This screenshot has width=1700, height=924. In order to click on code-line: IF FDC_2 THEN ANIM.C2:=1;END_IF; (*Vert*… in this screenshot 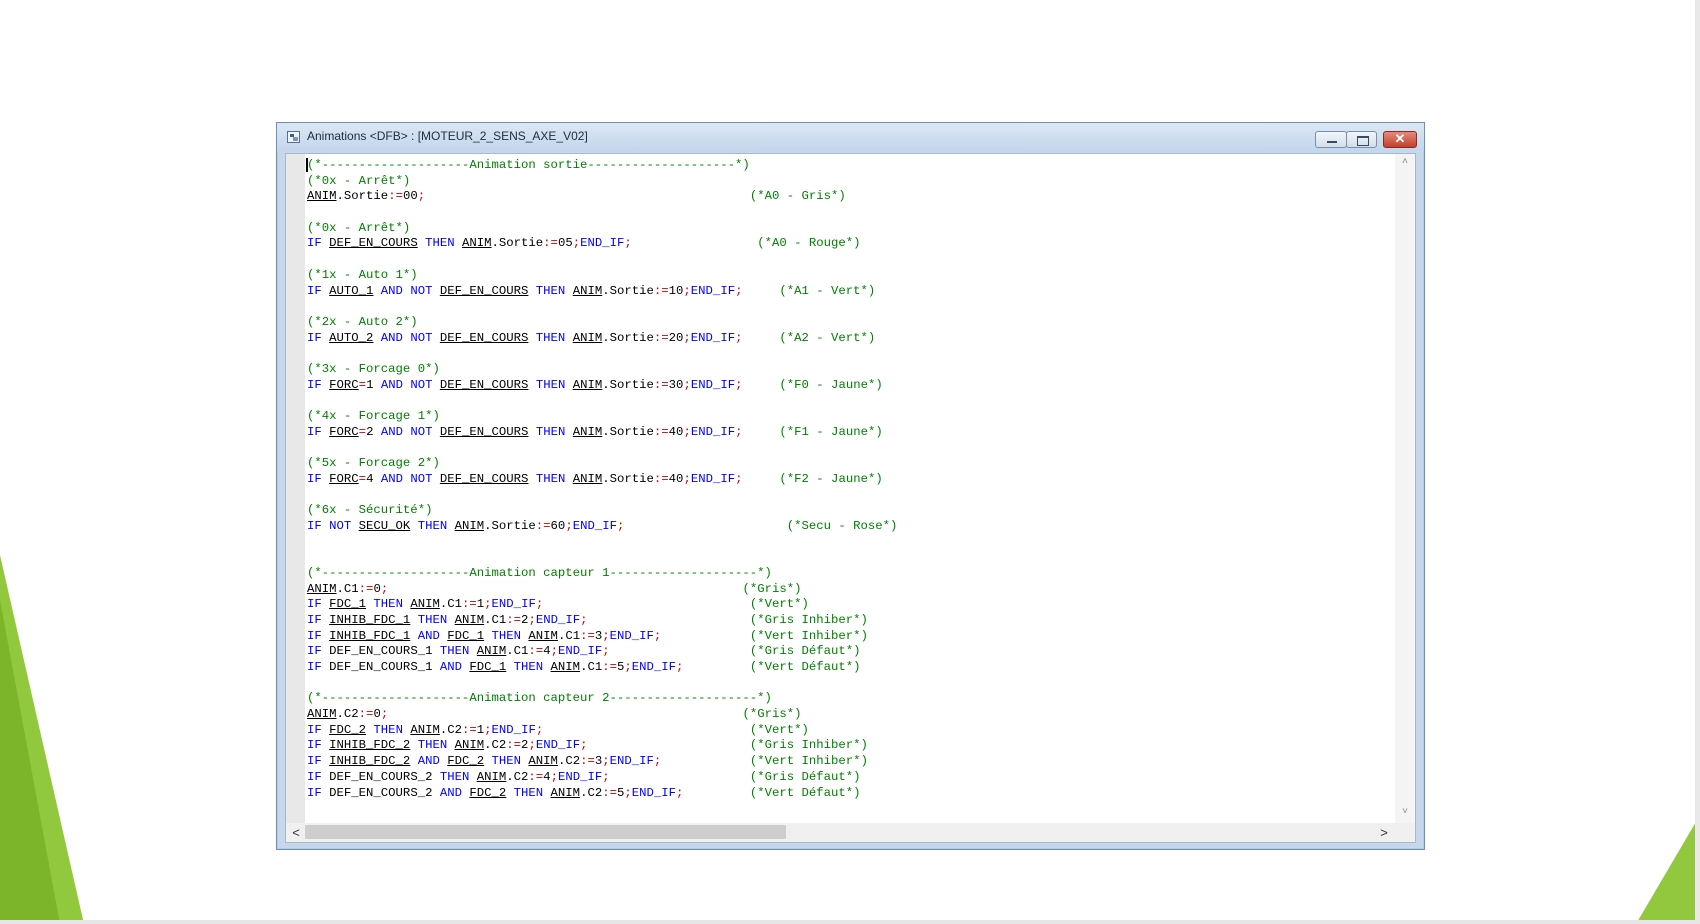, I will do `click(847, 731)`.